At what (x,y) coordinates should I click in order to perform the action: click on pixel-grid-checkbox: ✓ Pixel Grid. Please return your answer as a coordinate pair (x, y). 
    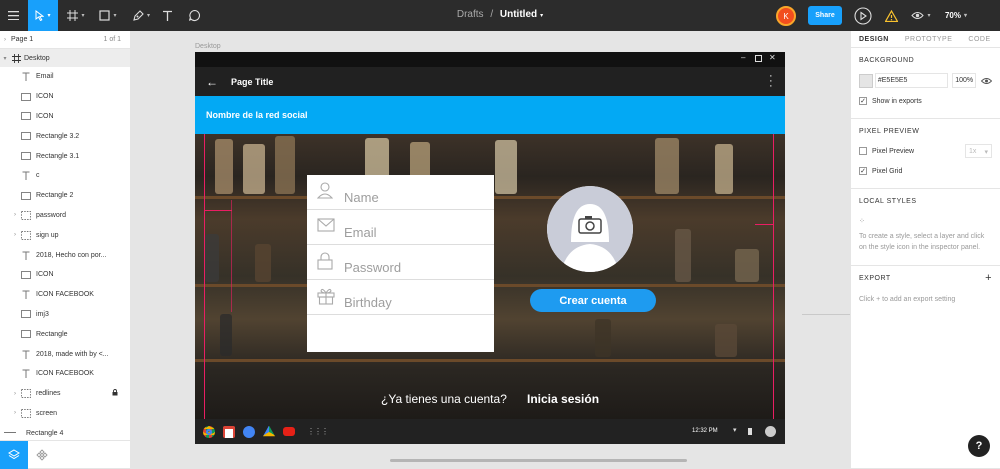
    Looking at the image, I should click on (925, 171).